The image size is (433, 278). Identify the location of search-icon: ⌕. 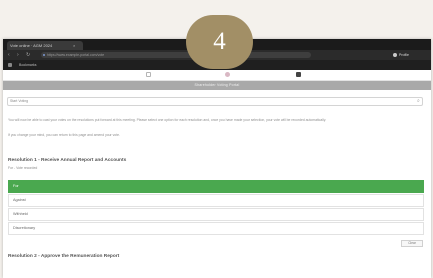
(419, 101).